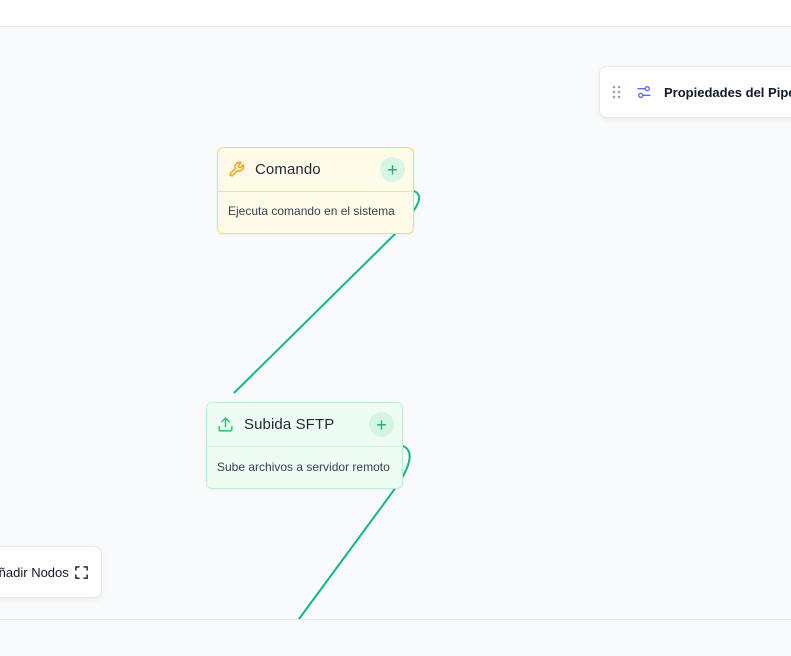  I want to click on add-nodes-label: Añadir Nodos, so click(34, 572).